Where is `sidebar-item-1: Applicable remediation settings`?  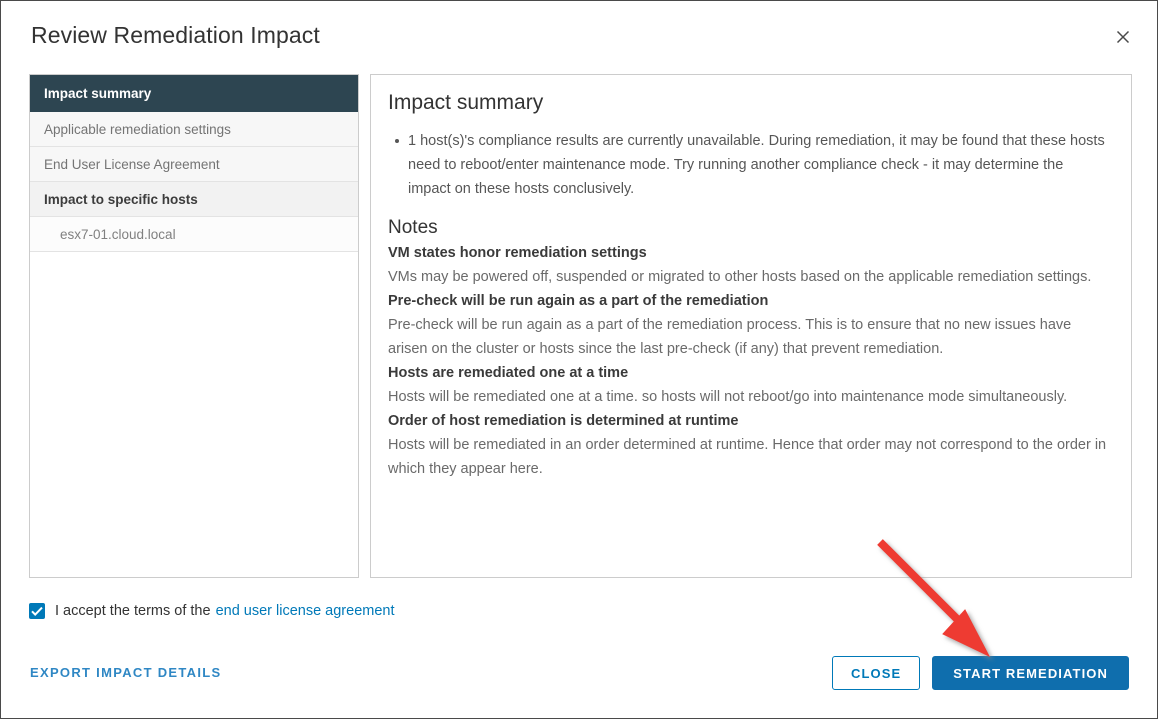
sidebar-item-1: Applicable remediation settings is located at coordinates (194, 129).